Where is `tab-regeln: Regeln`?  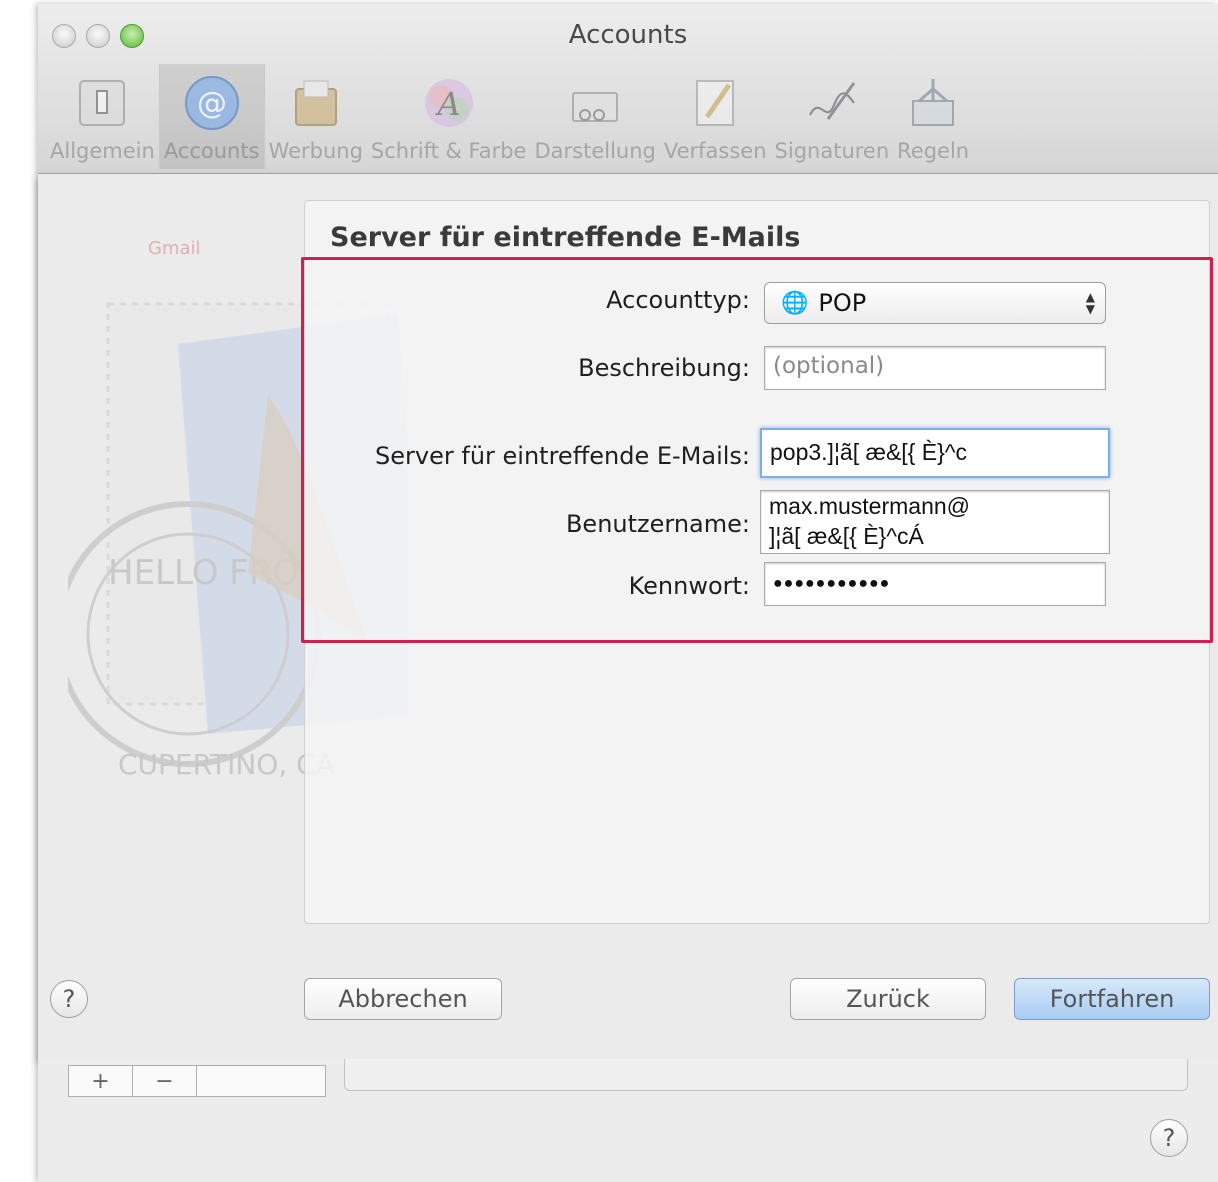
tab-regeln: Regeln is located at coordinates (933, 116).